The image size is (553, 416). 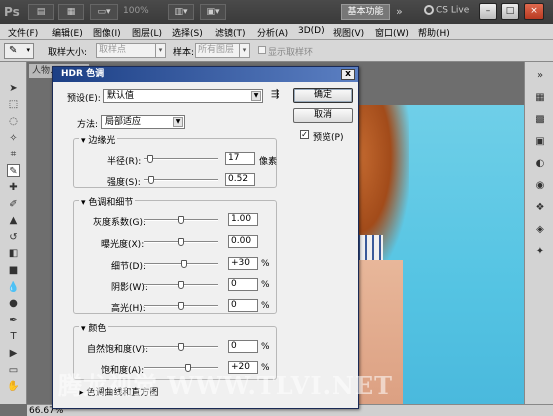 I want to click on preset-options-icon: ⇶, so click(x=275, y=94).